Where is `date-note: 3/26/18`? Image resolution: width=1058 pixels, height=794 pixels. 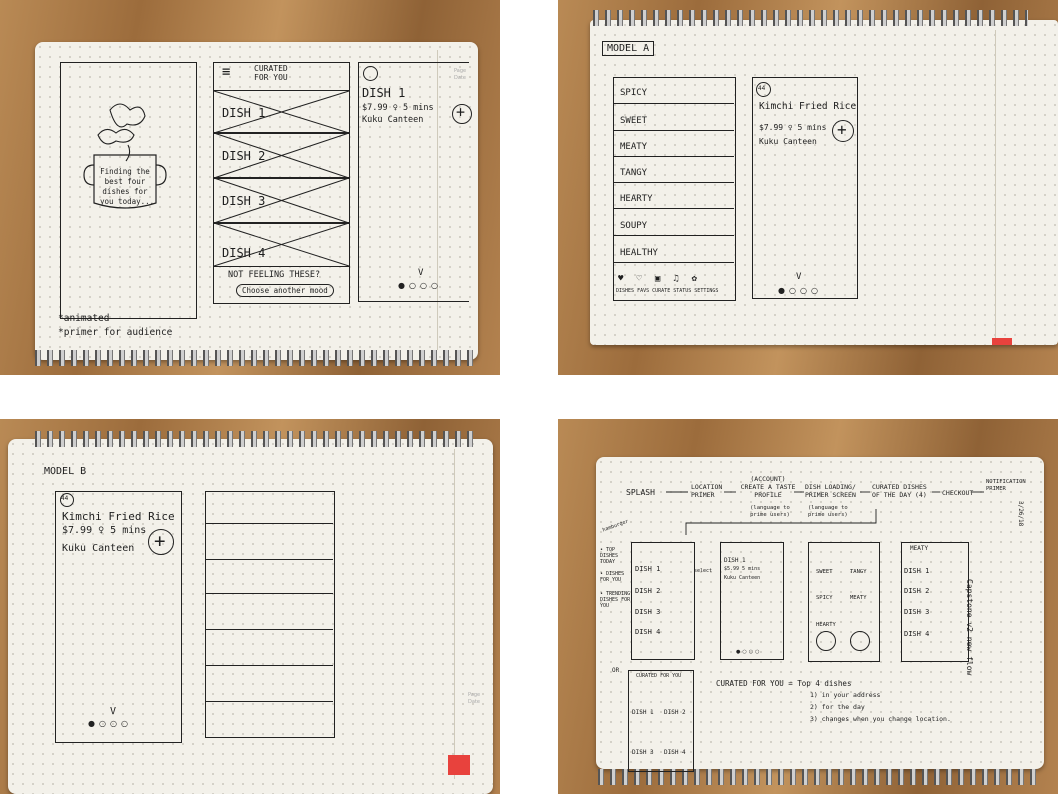 date-note: 3/26/18 is located at coordinates (1020, 514).